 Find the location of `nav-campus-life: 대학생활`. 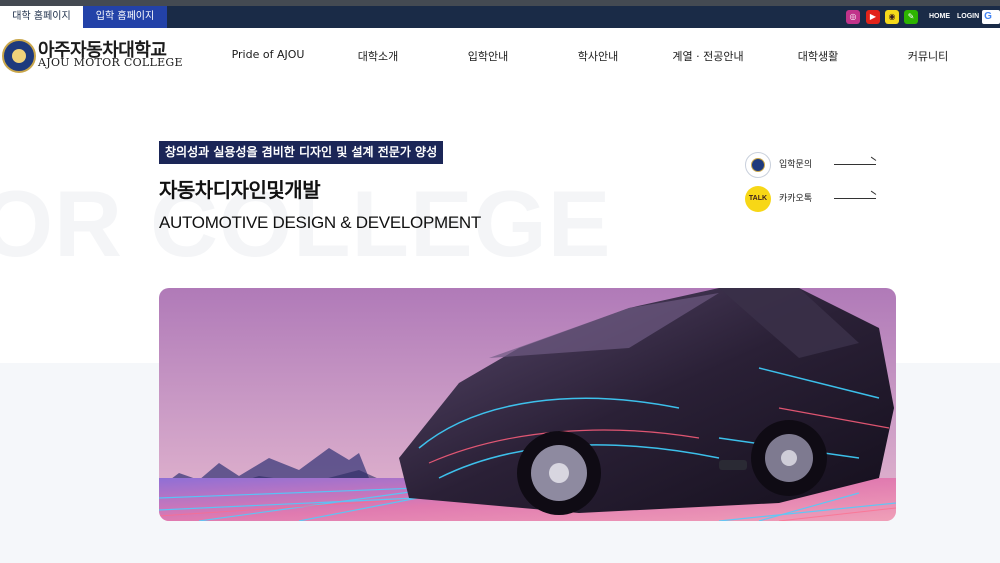

nav-campus-life: 대학생활 is located at coordinates (818, 56).